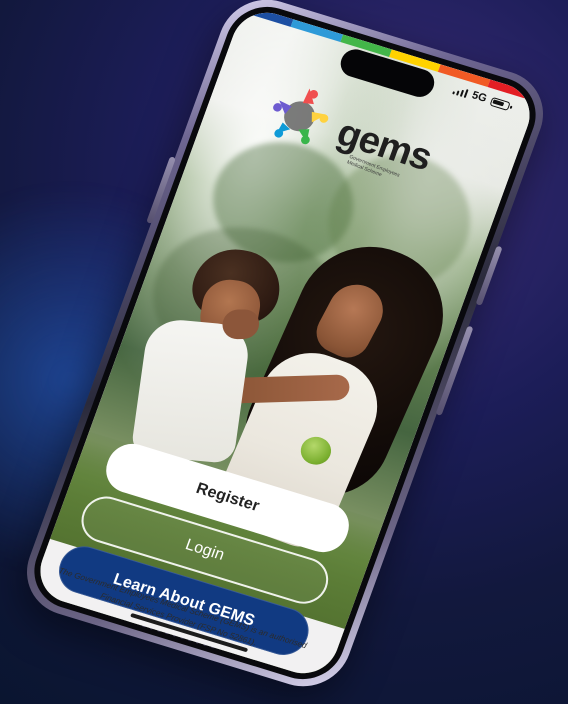 The height and width of the screenshot is (704, 568). I want to click on child-hand, so click(241, 324).